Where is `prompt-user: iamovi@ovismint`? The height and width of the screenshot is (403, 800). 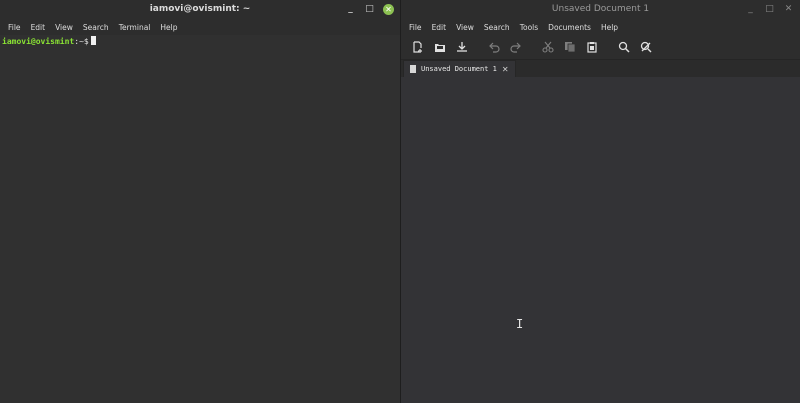 prompt-user: iamovi@ovismint is located at coordinates (38, 41).